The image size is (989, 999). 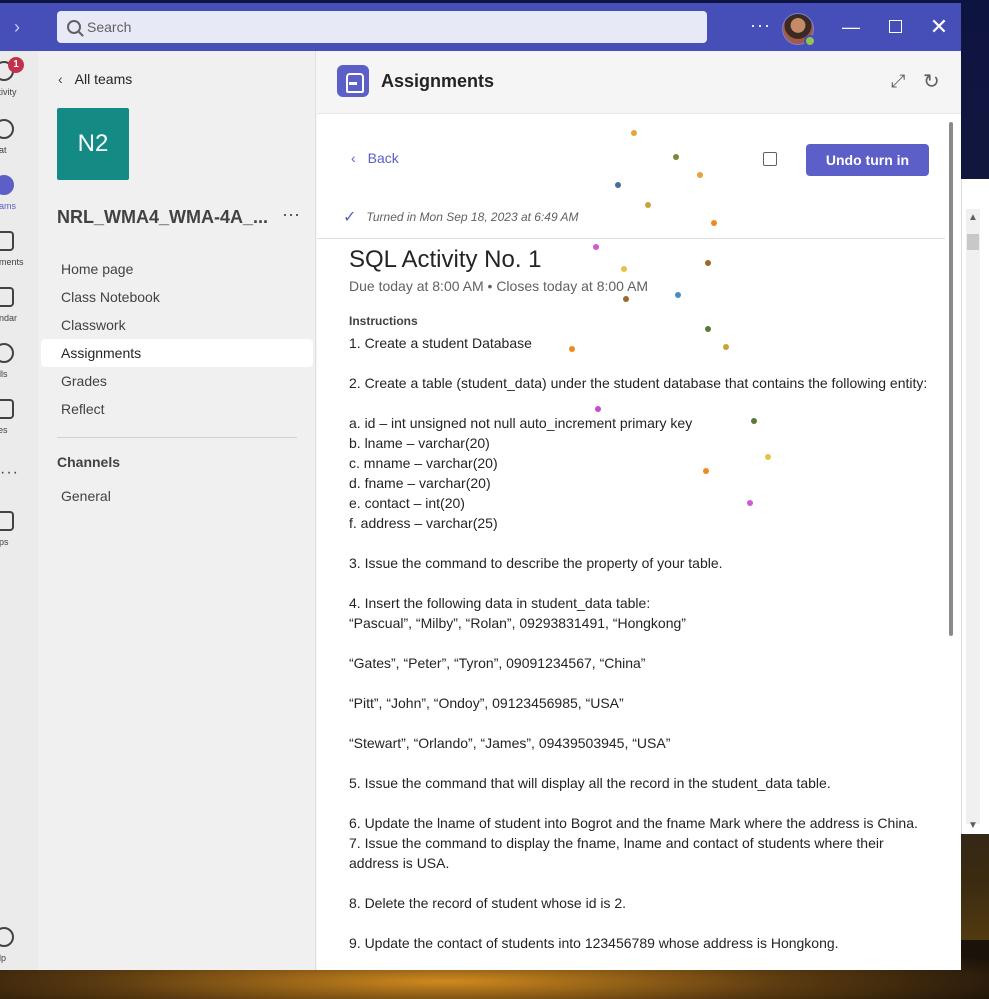 I want to click on rail-calendar: endar, so click(x=19, y=306).